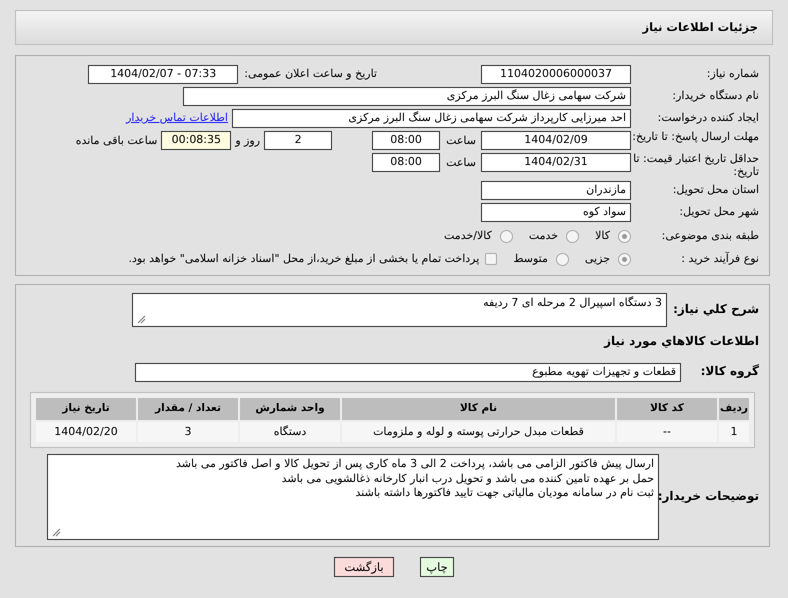 The width and height of the screenshot is (788, 598). Describe the element at coordinates (408, 372) in the screenshot. I see `goods-group-field: قطعات و تجهیزات تهویه مطبوع` at that location.